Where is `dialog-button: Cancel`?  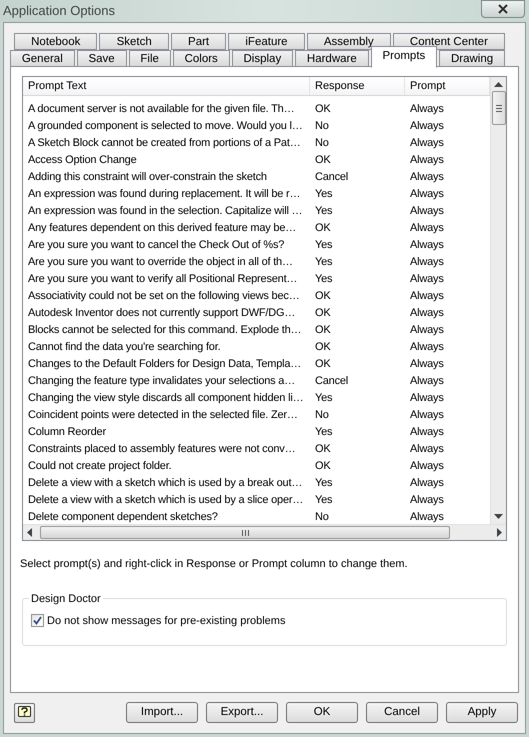 dialog-button: Cancel is located at coordinates (402, 712).